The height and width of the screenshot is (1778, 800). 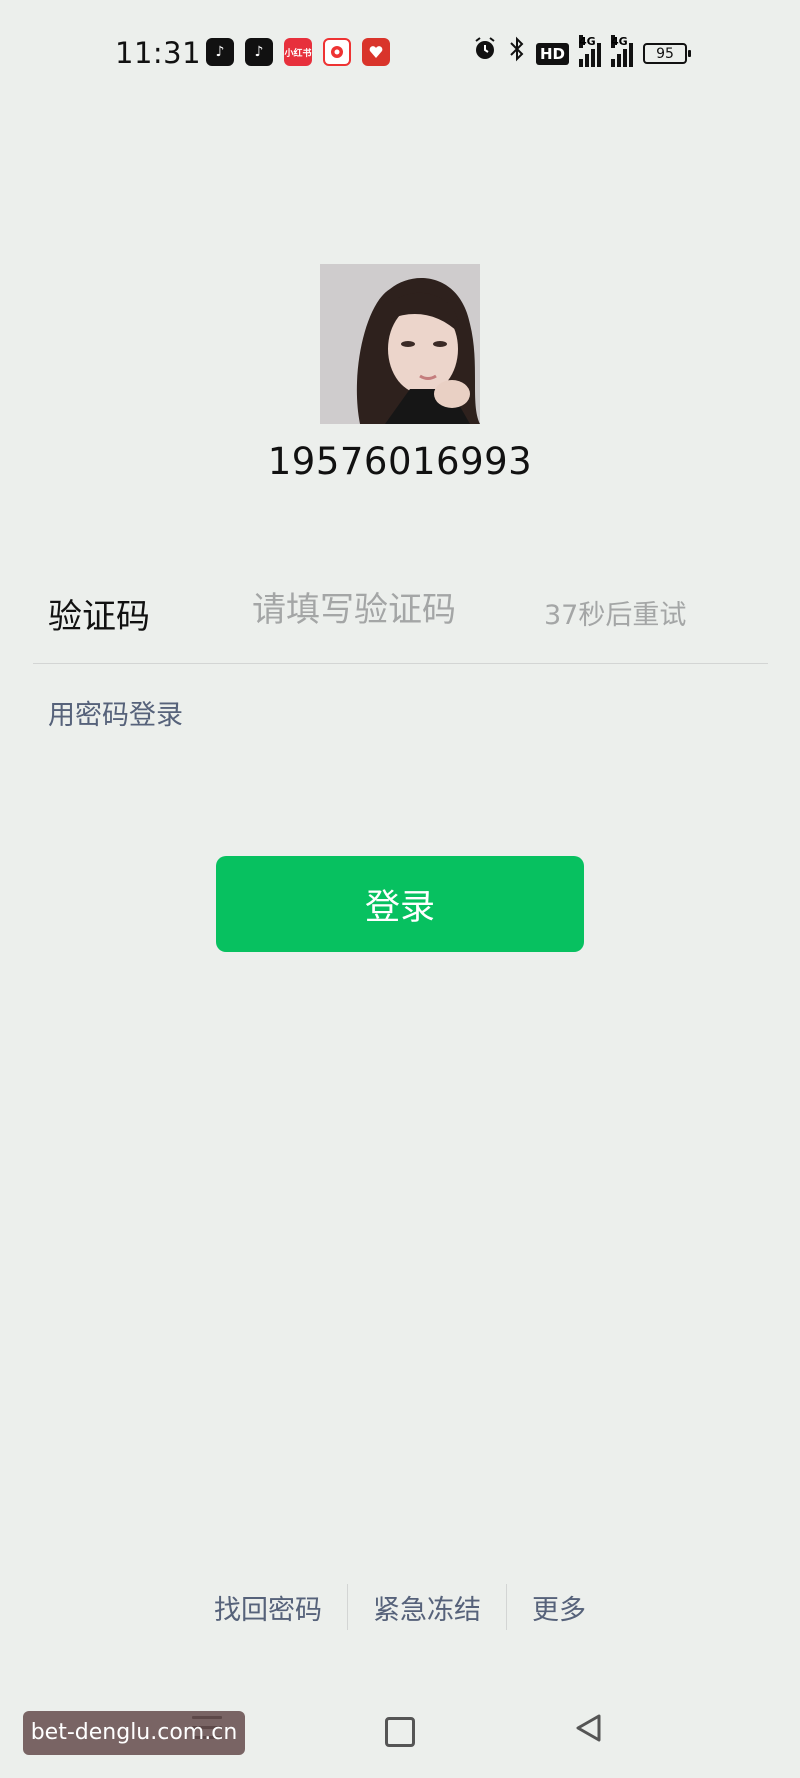 I want to click on input-divider, so click(x=400, y=663).